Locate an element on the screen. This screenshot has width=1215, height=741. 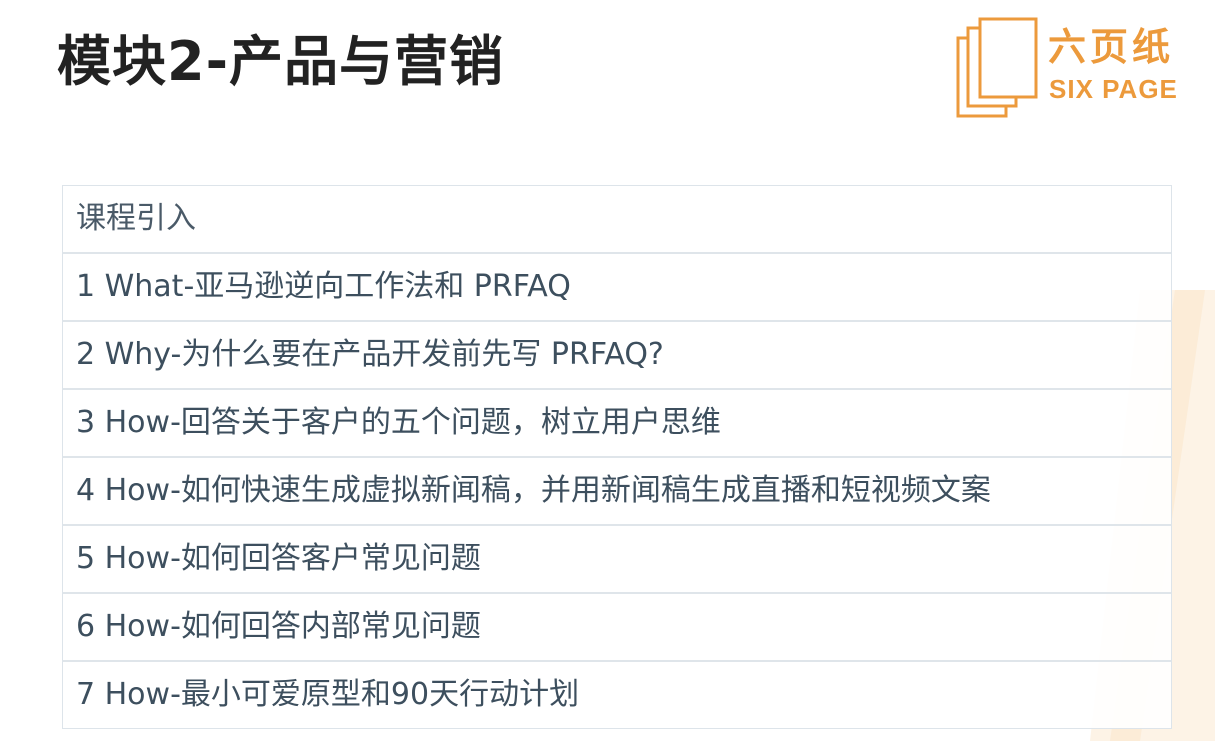
toc-row-label: 4 How-如何快速生成虚拟新闻稿，并用新闻稿生成直播和短视频文案 is located at coordinates (533, 490).